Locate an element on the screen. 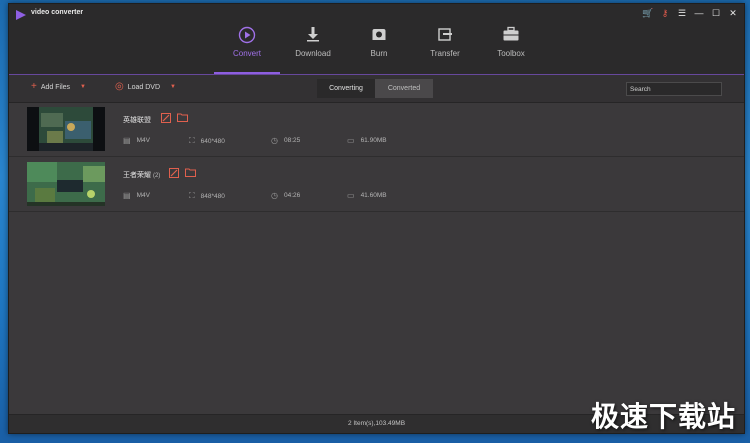 This screenshot has height=443, width=750. nav-transfer: Transfer is located at coordinates (445, 39).